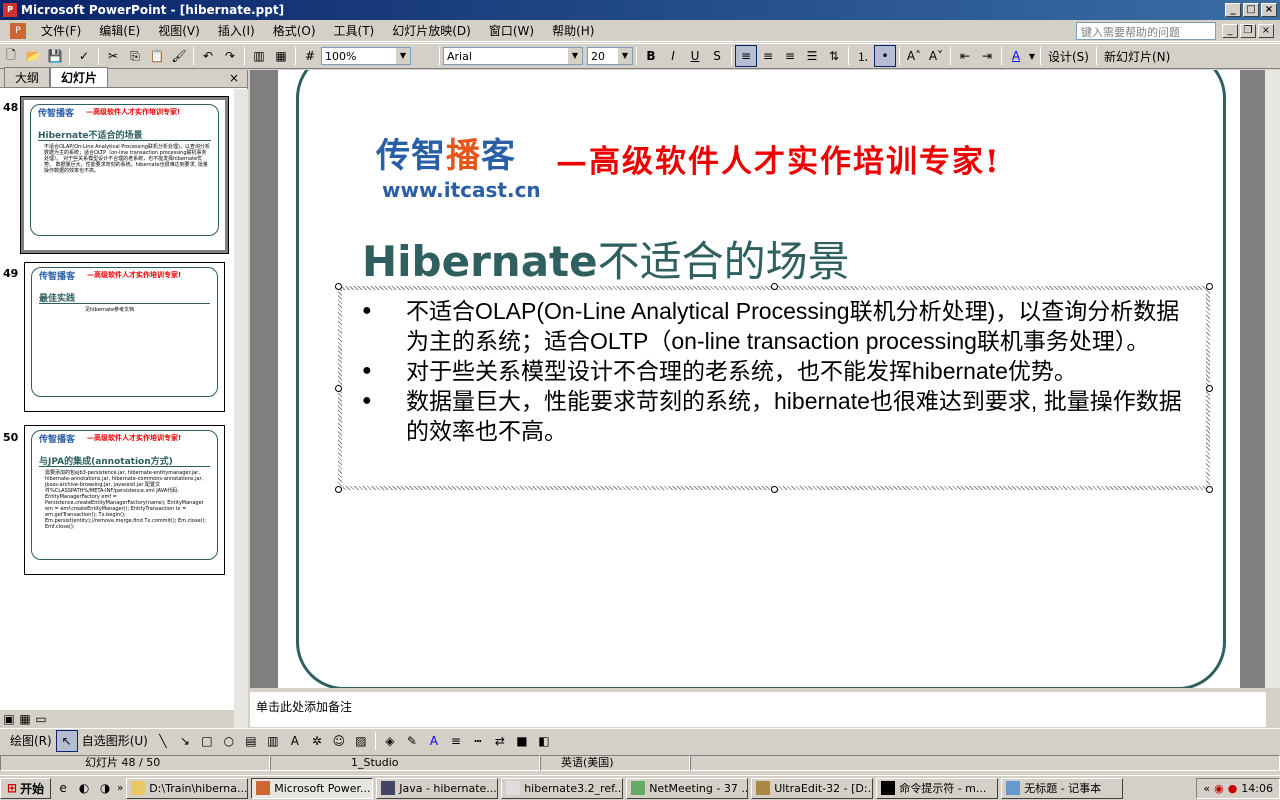  I want to click on arrow-icon: ↘, so click(185, 741).